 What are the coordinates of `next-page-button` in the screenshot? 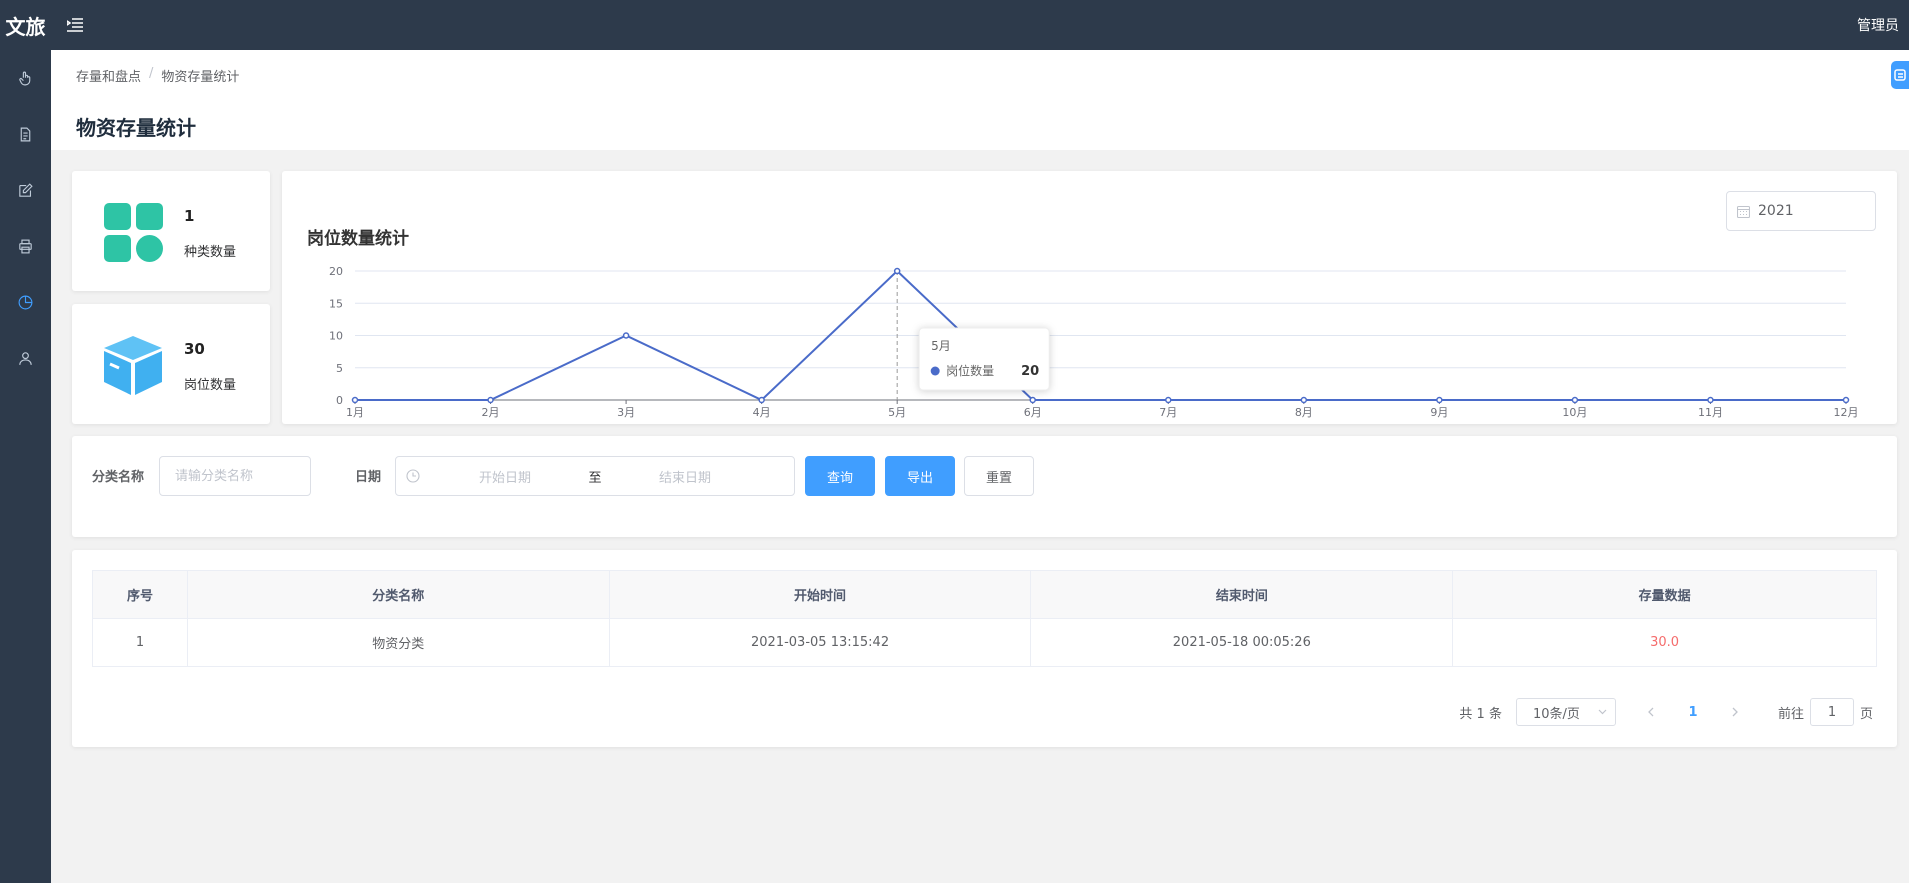 It's located at (1735, 712).